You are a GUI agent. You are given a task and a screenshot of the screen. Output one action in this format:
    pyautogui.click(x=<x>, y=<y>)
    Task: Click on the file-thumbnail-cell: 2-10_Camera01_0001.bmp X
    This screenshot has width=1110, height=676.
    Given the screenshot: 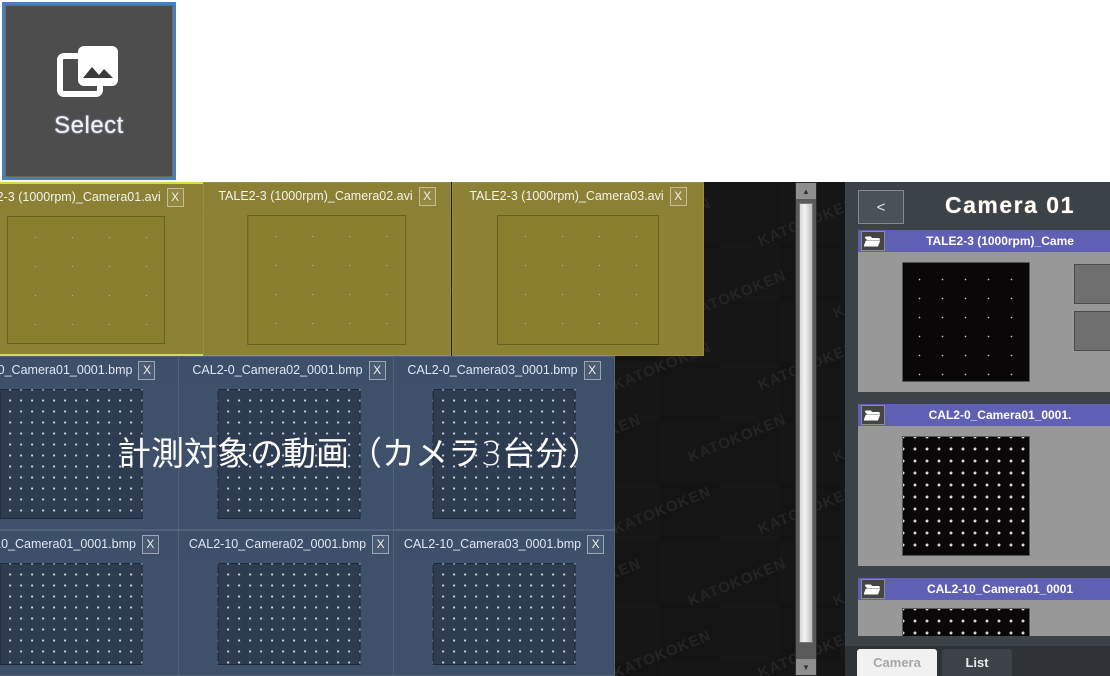 What is the action you would take?
    pyautogui.click(x=91, y=603)
    